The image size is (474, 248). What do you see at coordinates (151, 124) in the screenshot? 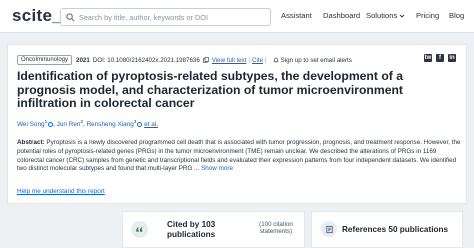
I see `et-al-link: et al.` at bounding box center [151, 124].